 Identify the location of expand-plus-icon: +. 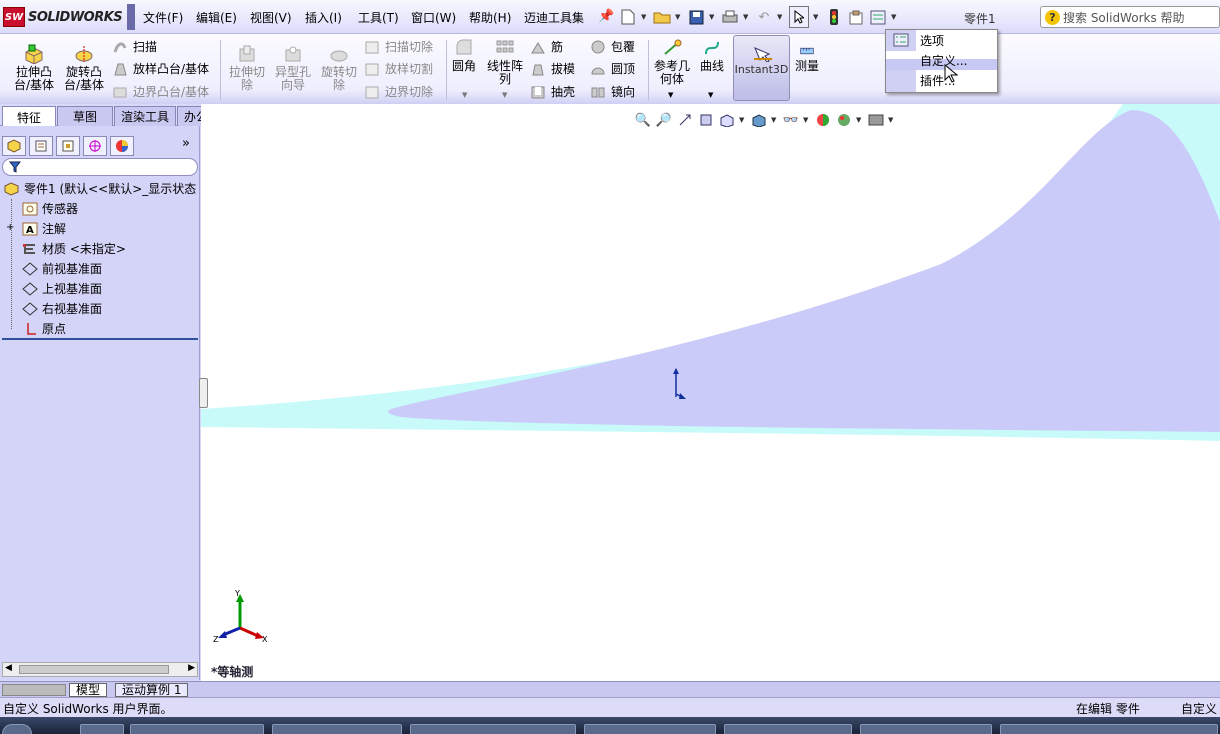
(10, 227).